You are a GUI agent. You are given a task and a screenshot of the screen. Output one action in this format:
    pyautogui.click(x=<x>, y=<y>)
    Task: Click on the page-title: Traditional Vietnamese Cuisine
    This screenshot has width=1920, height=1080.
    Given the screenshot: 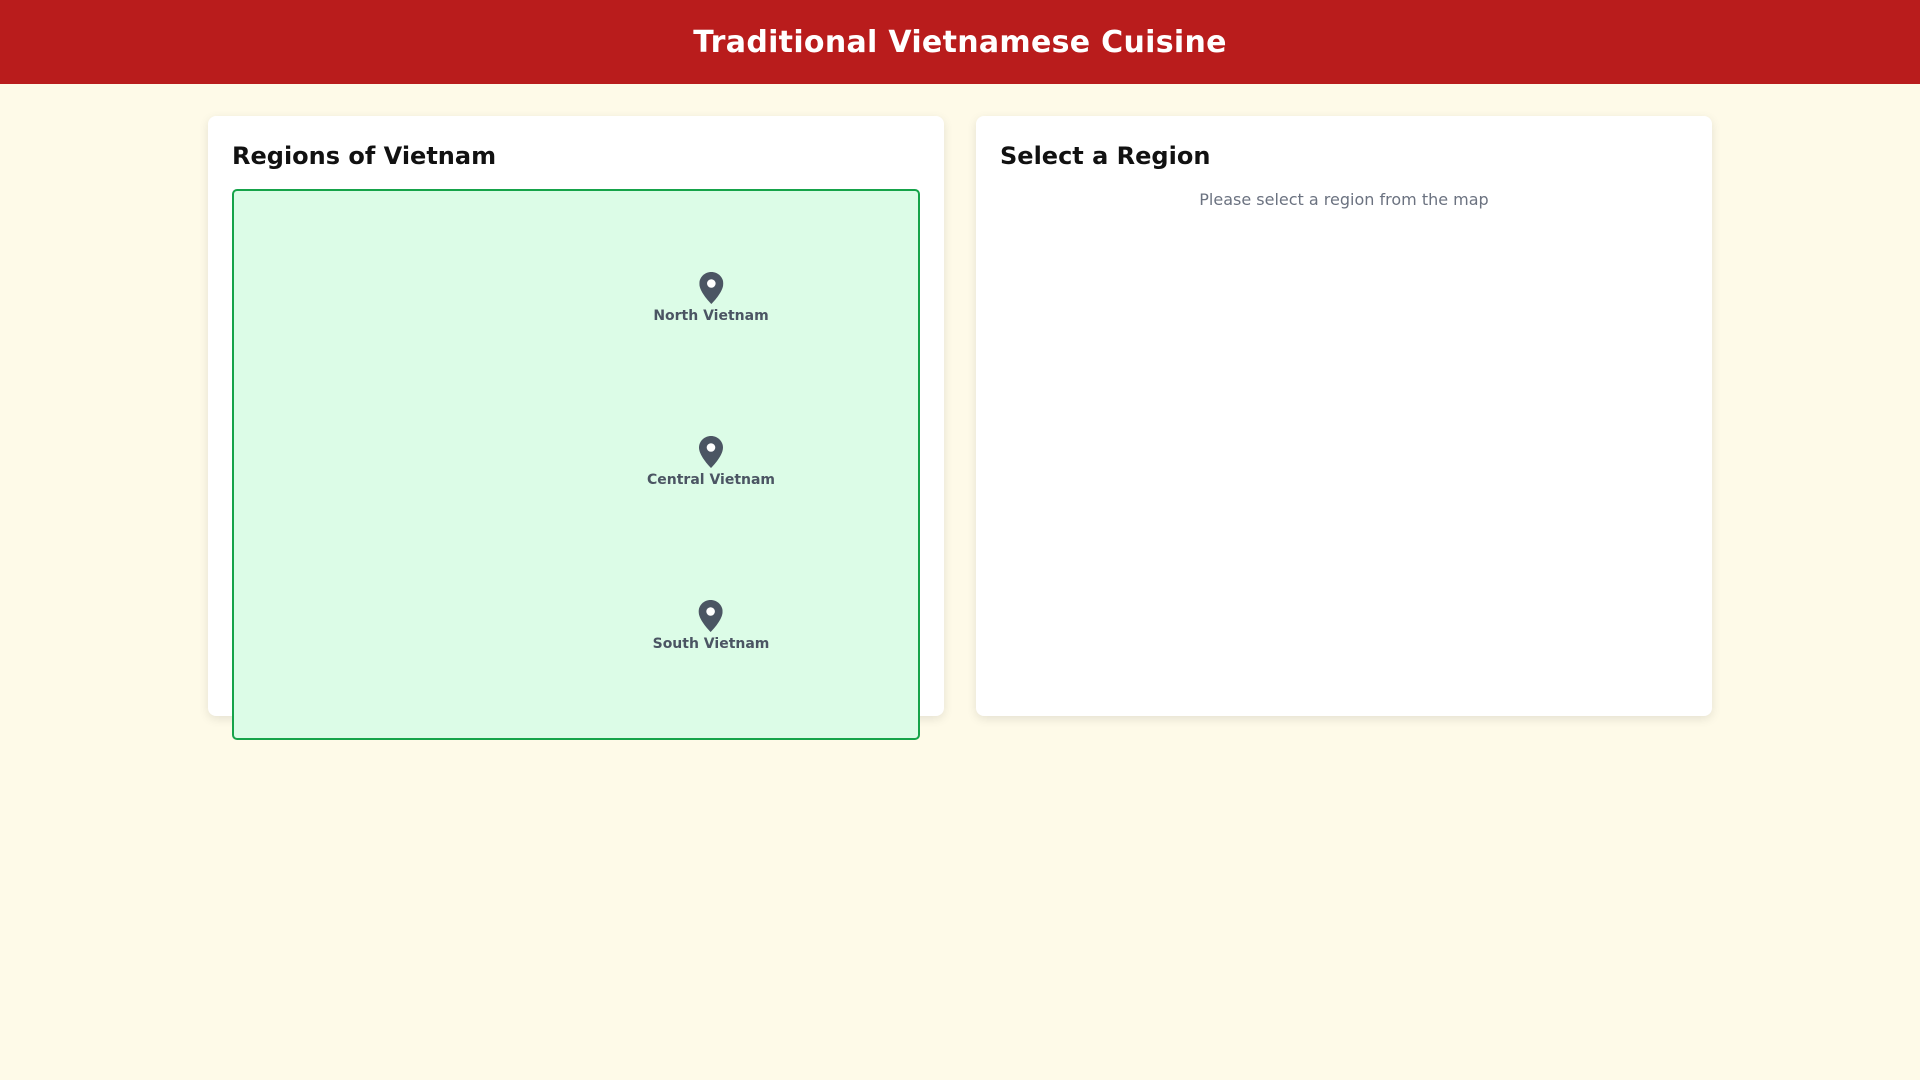 What is the action you would take?
    pyautogui.click(x=960, y=42)
    